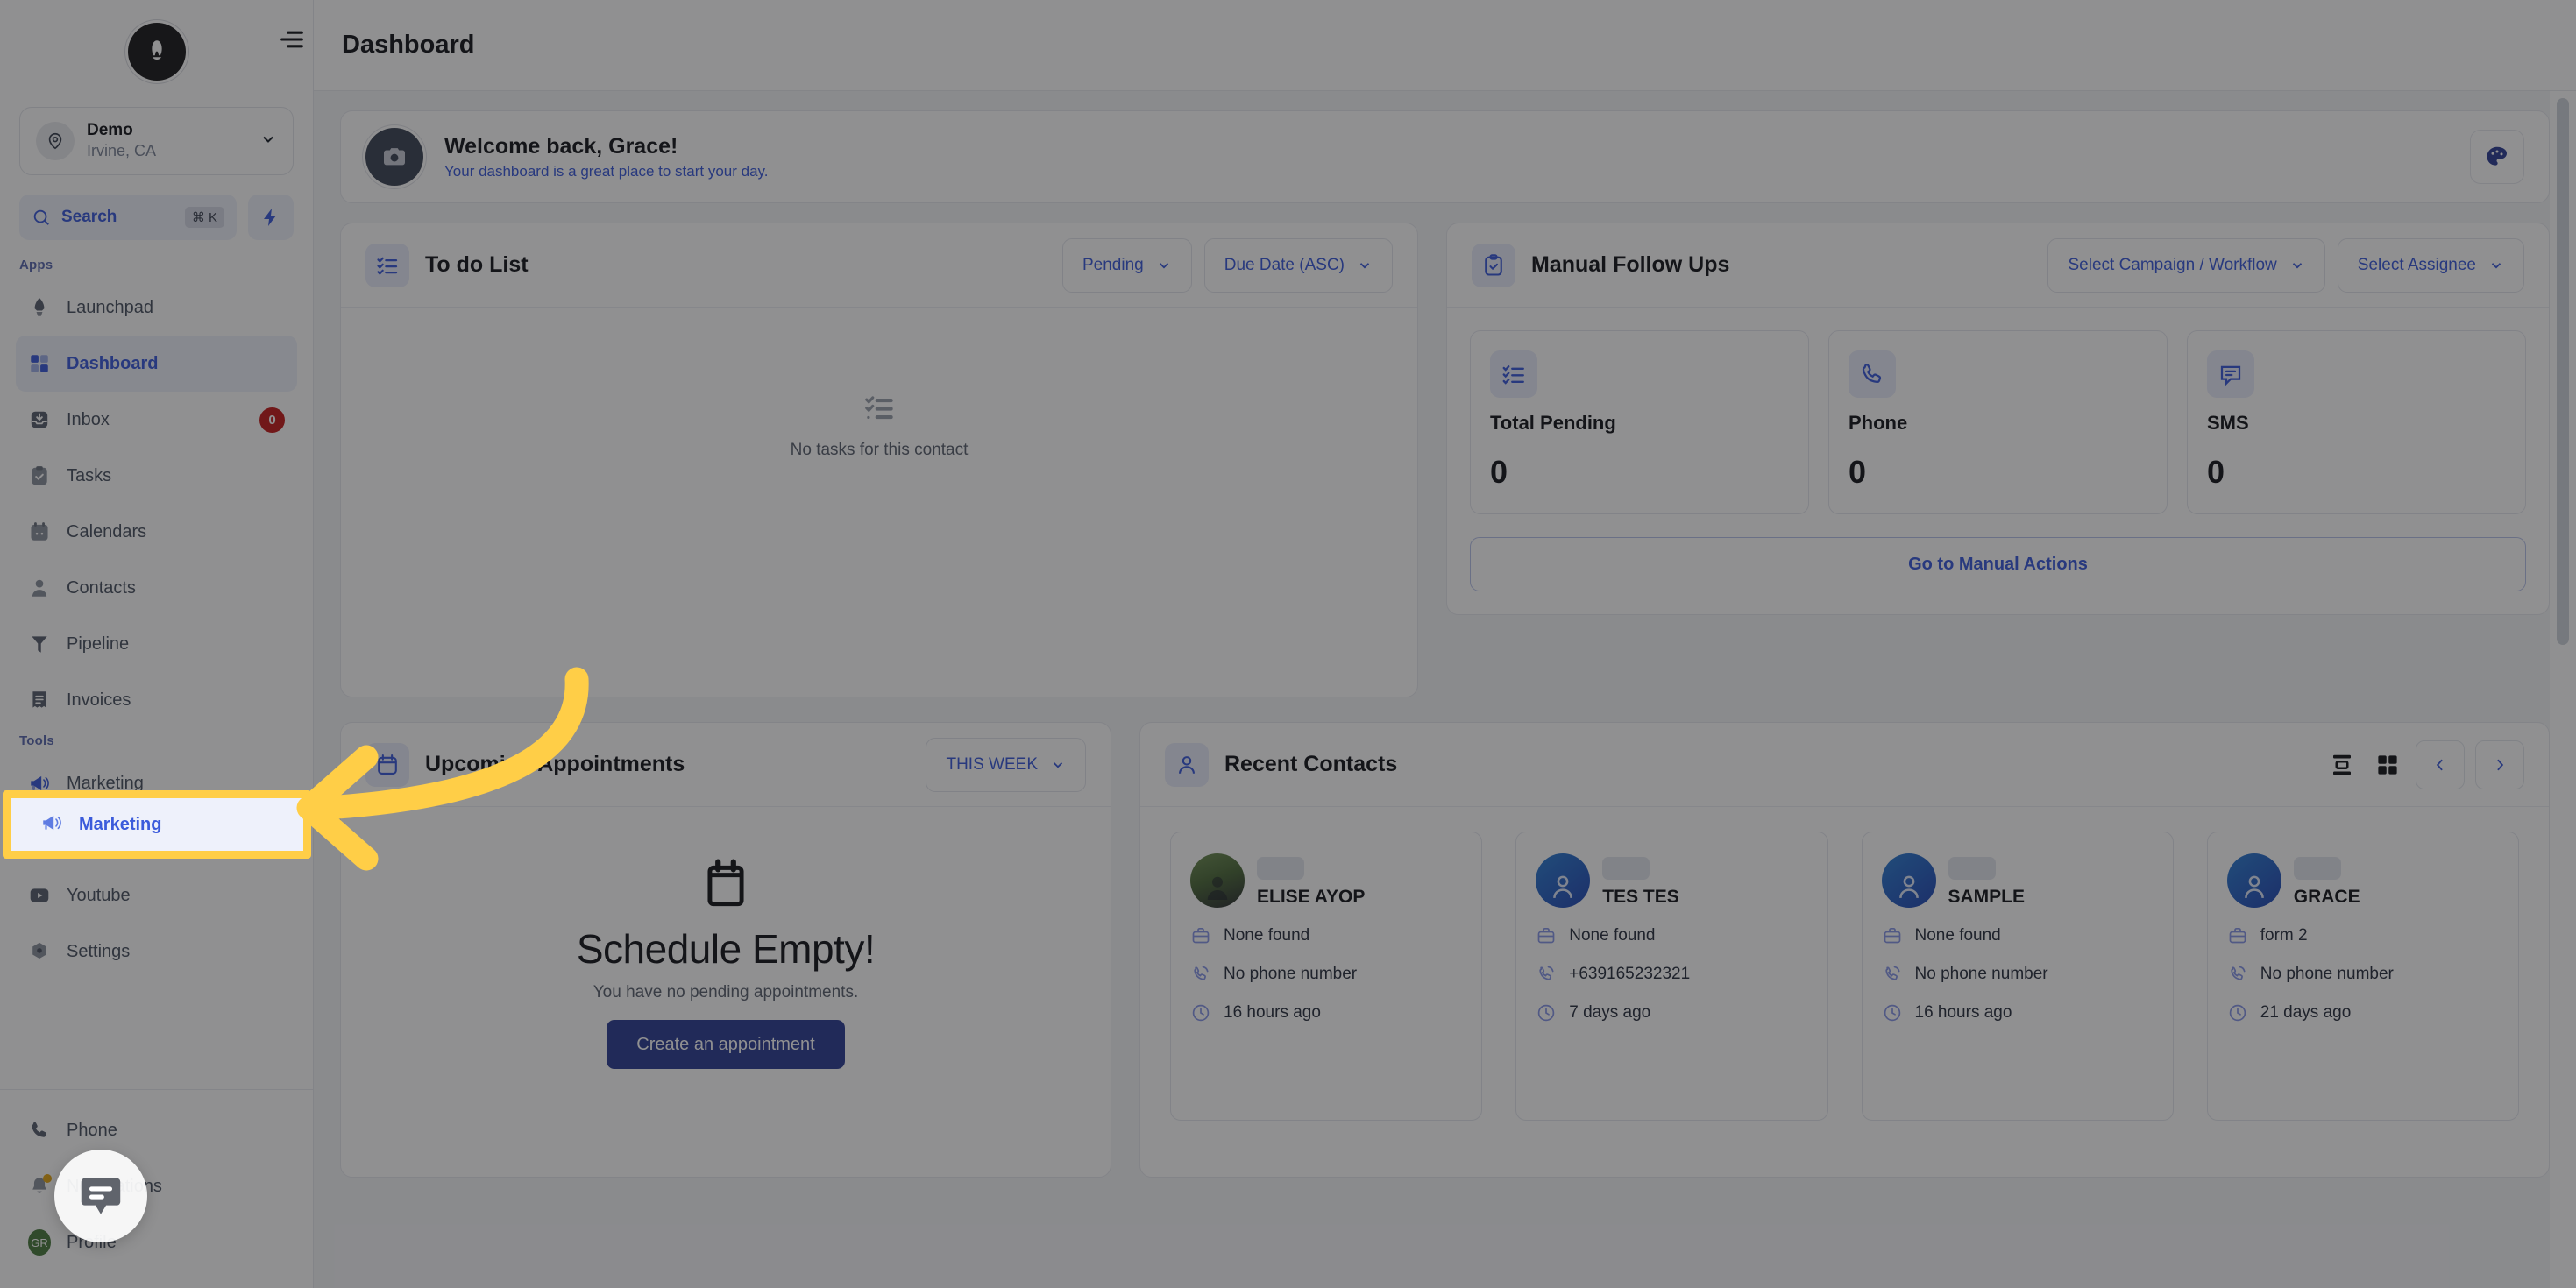  Describe the element at coordinates (128, 217) in the screenshot. I see `search-input: Search ⌘ K` at that location.